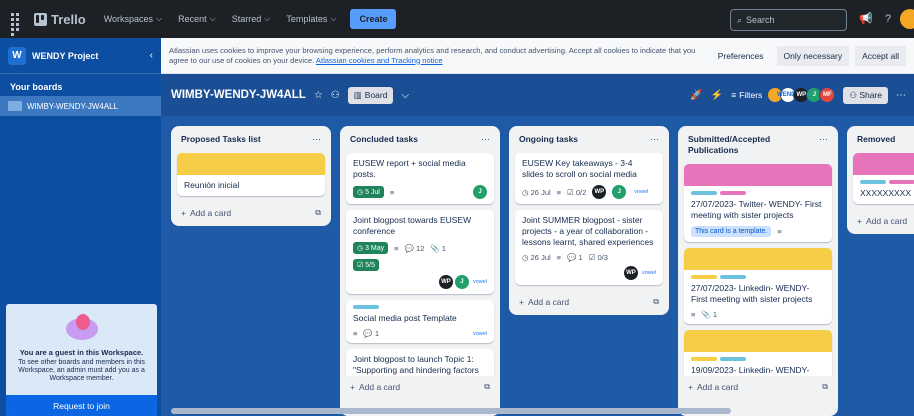 The height and width of the screenshot is (416, 914). I want to click on share-button: ⚇ Share, so click(865, 95).